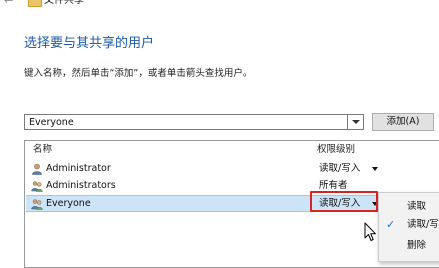  Describe the element at coordinates (35, 3) in the screenshot. I see `folder-share-icon` at that location.